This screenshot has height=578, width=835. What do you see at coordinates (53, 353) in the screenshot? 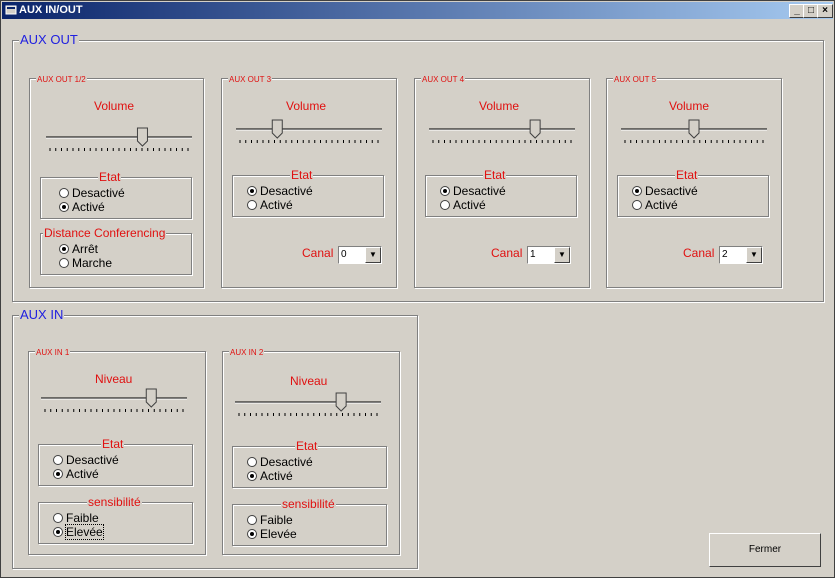
I see `aux-in-1-title: AUX IN 1` at bounding box center [53, 353].